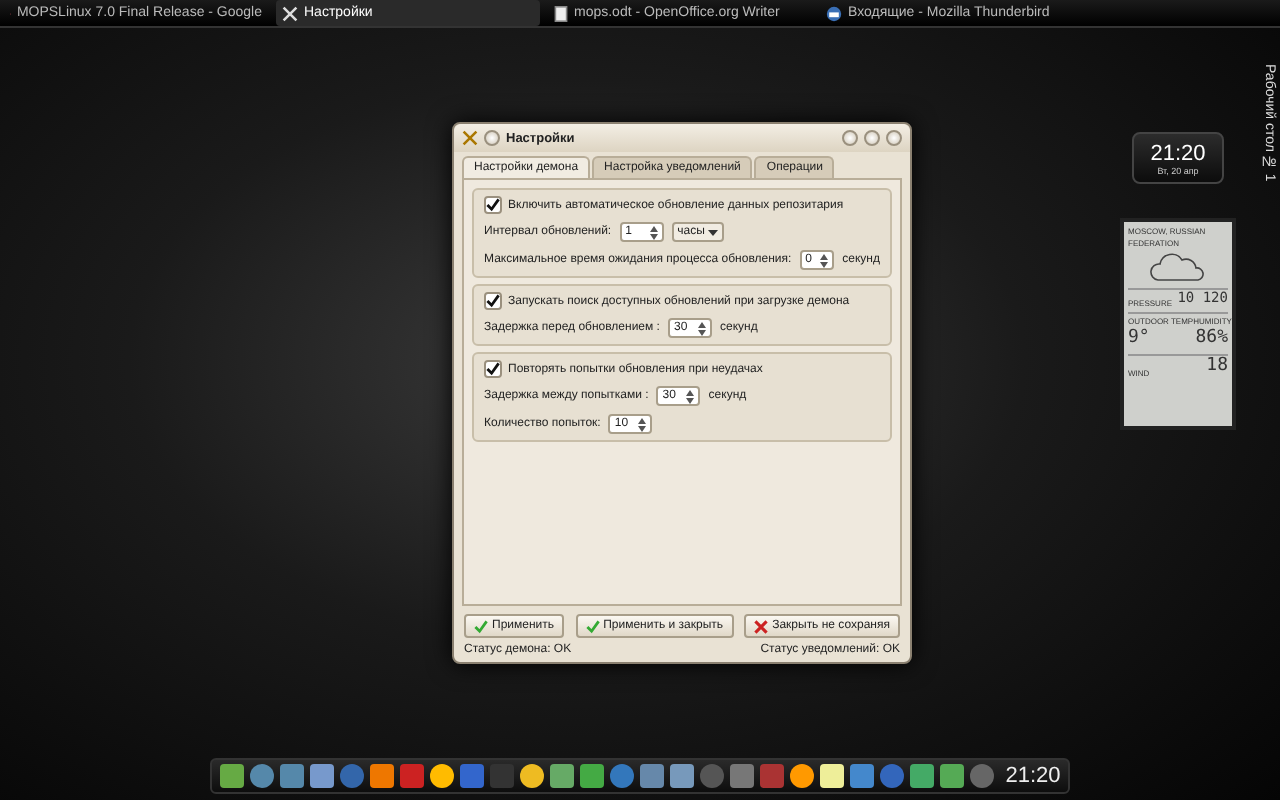 This screenshot has height=800, width=1280. I want to click on weather-value: 9°, so click(1139, 340).